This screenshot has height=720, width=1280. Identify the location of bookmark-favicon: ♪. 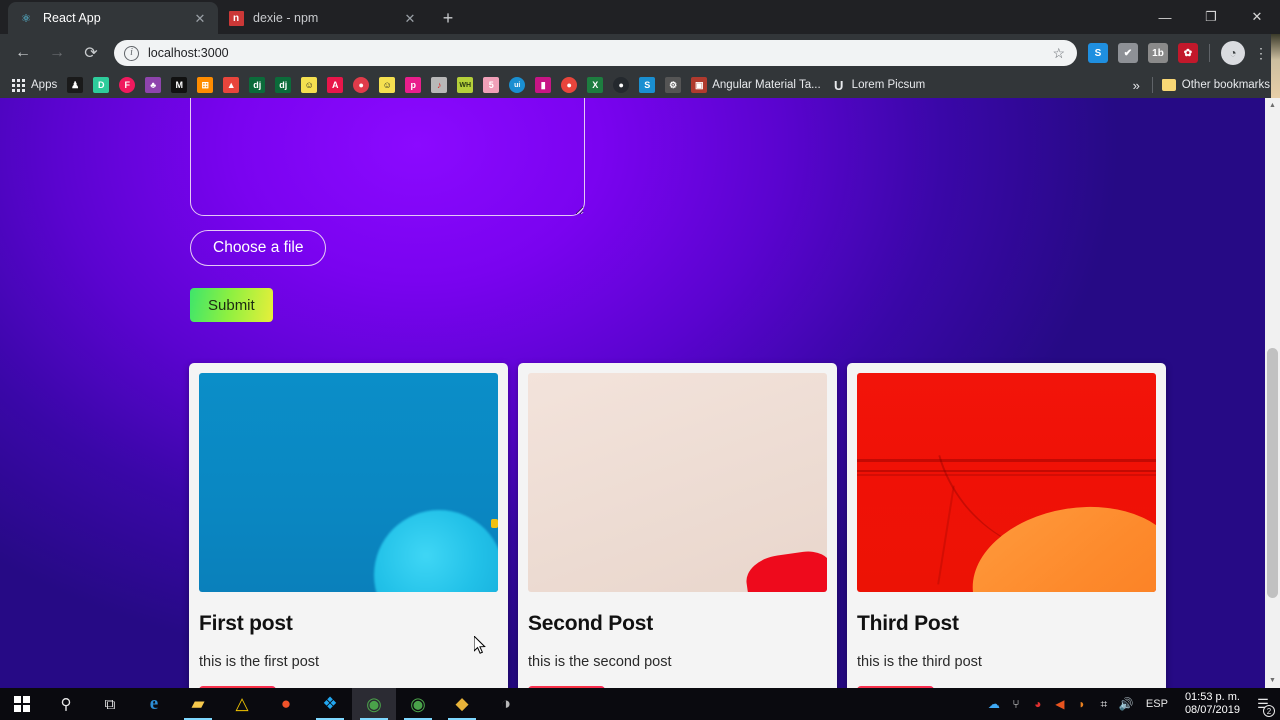
(439, 85).